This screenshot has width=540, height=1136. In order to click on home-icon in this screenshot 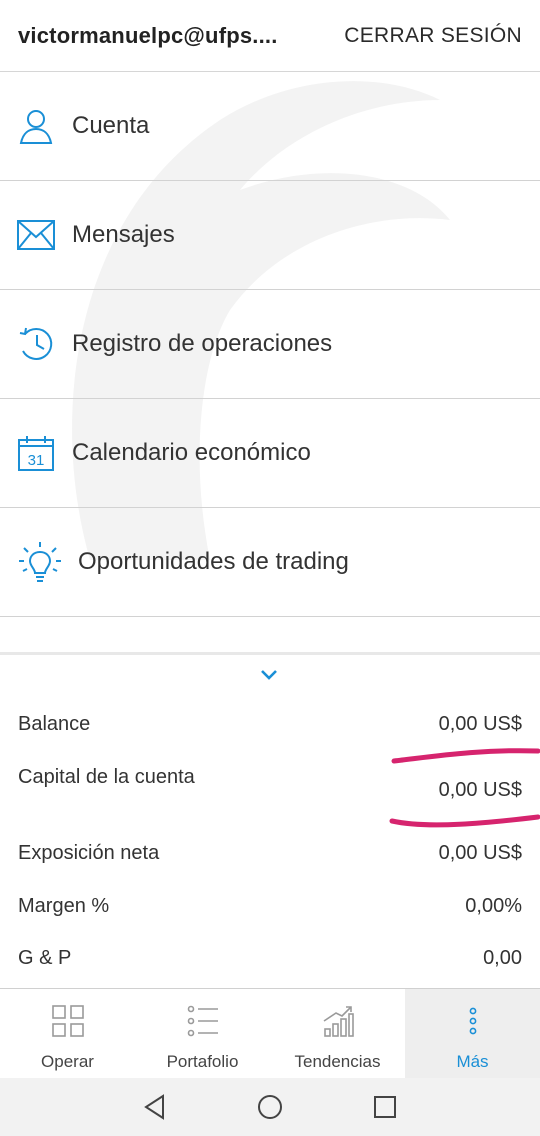, I will do `click(270, 1107)`.